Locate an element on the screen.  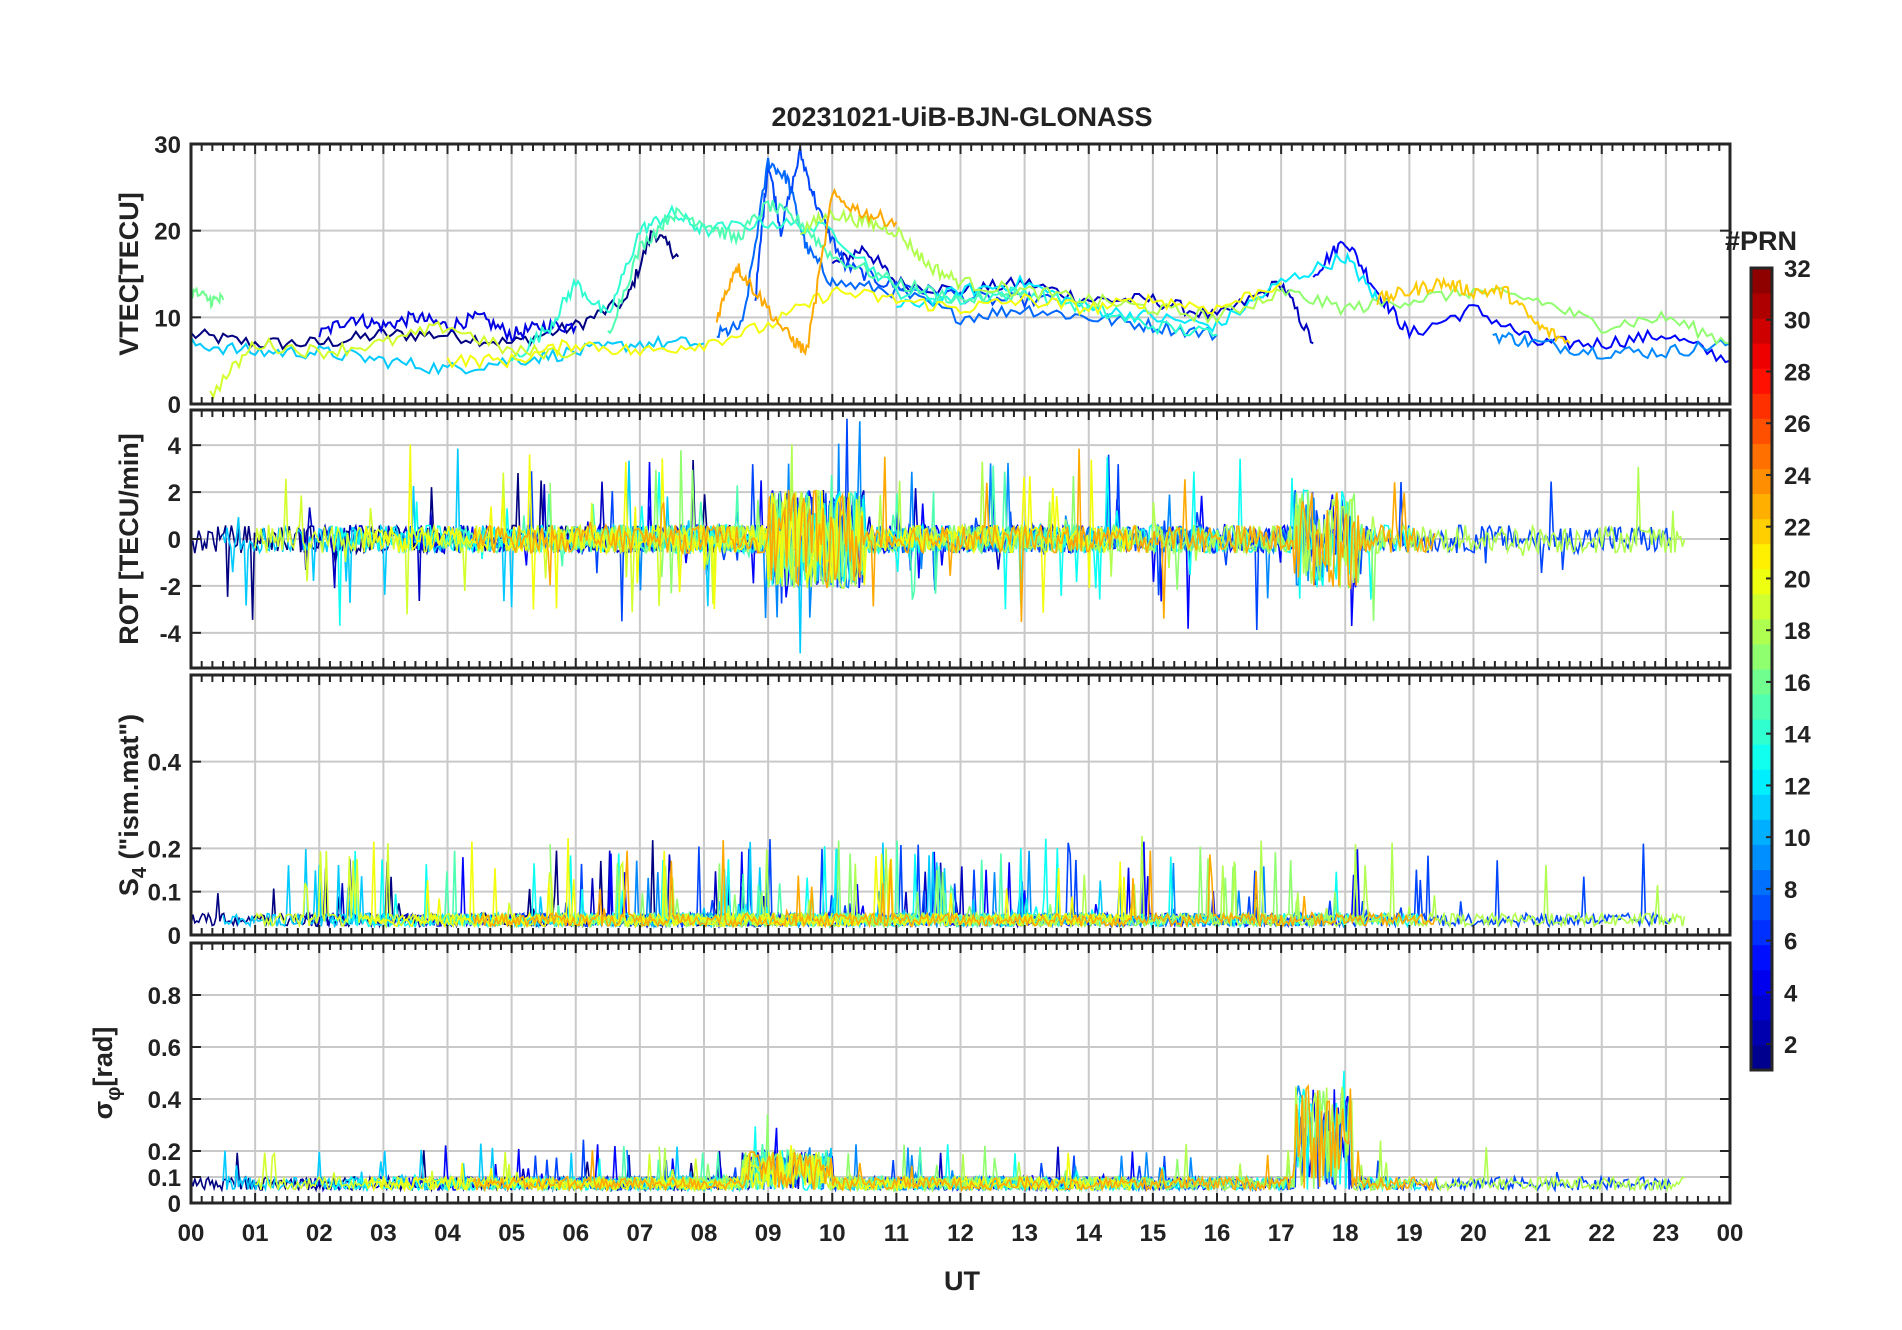
x-tick-label: 07 is located at coordinates (640, 1233).